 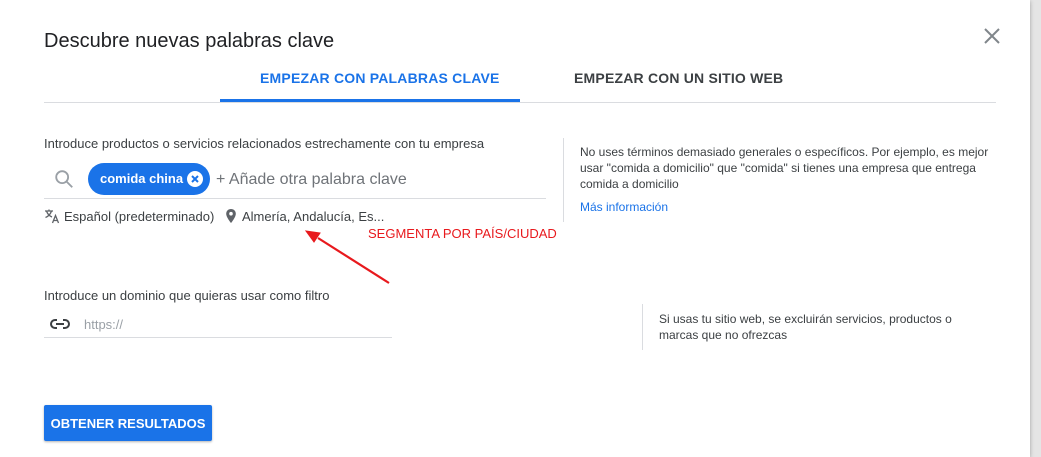 What do you see at coordinates (376, 180) in the screenshot?
I see `keyword-input` at bounding box center [376, 180].